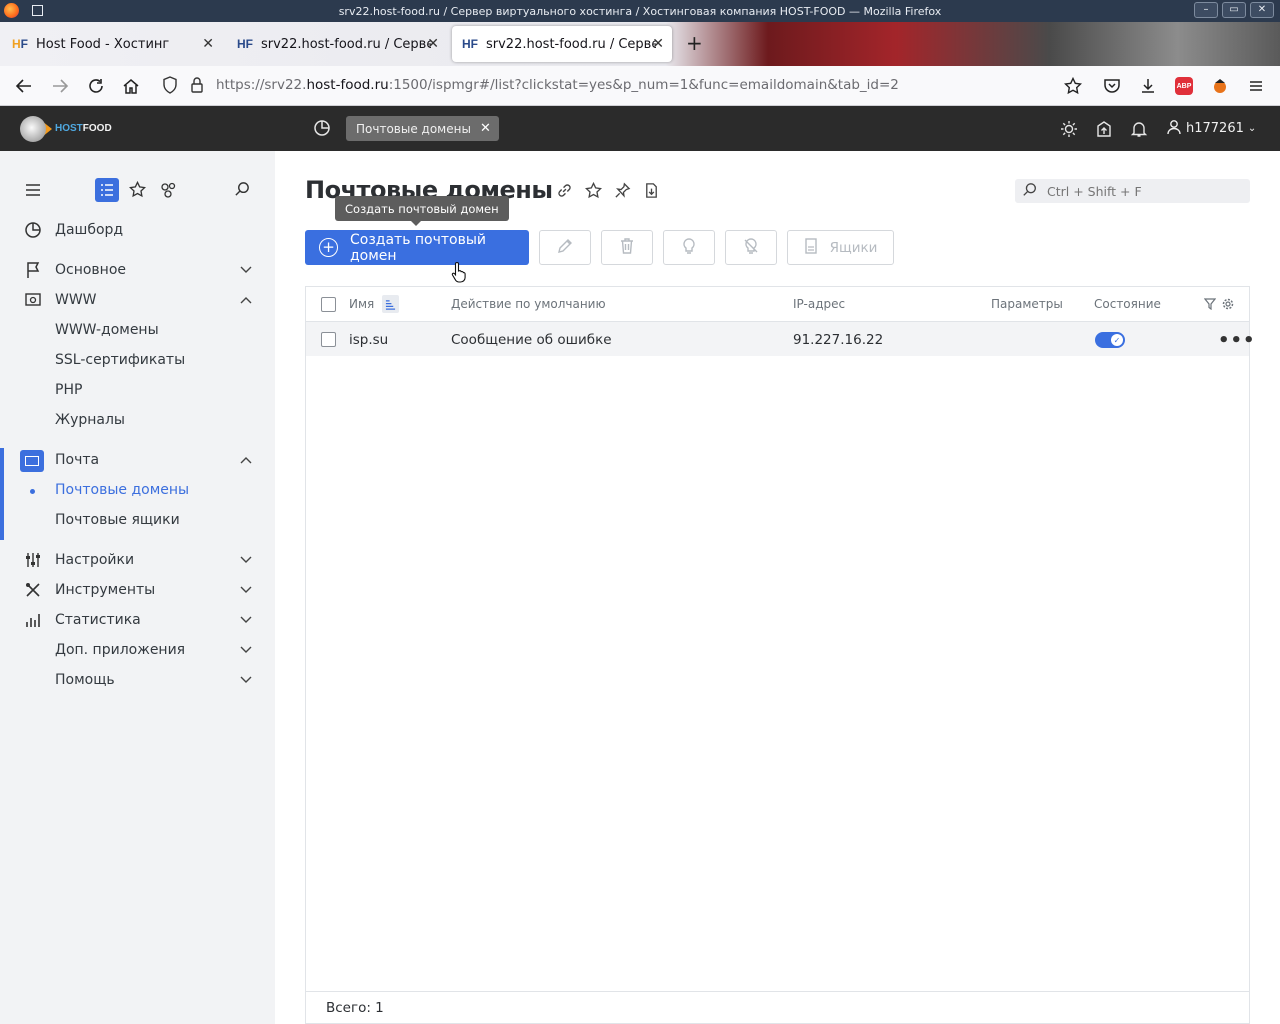 This screenshot has width=1280, height=1024. Describe the element at coordinates (819, 304) in the screenshot. I see `column-header-ip: IP-адрес` at that location.